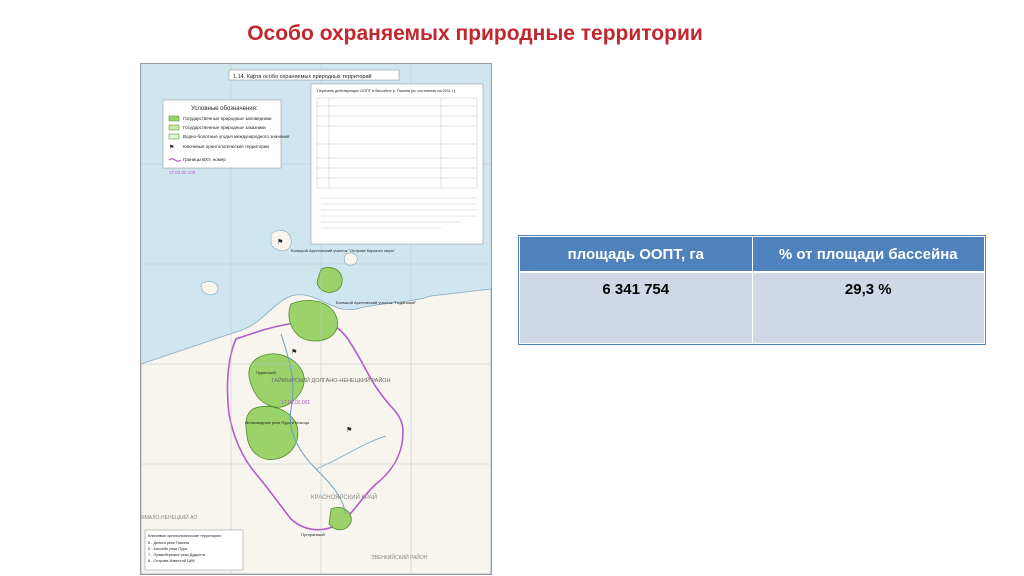 Image resolution: width=1024 pixels, height=576 pixels. I want to click on table-row: 6 341 754 29,3 %, so click(752, 307).